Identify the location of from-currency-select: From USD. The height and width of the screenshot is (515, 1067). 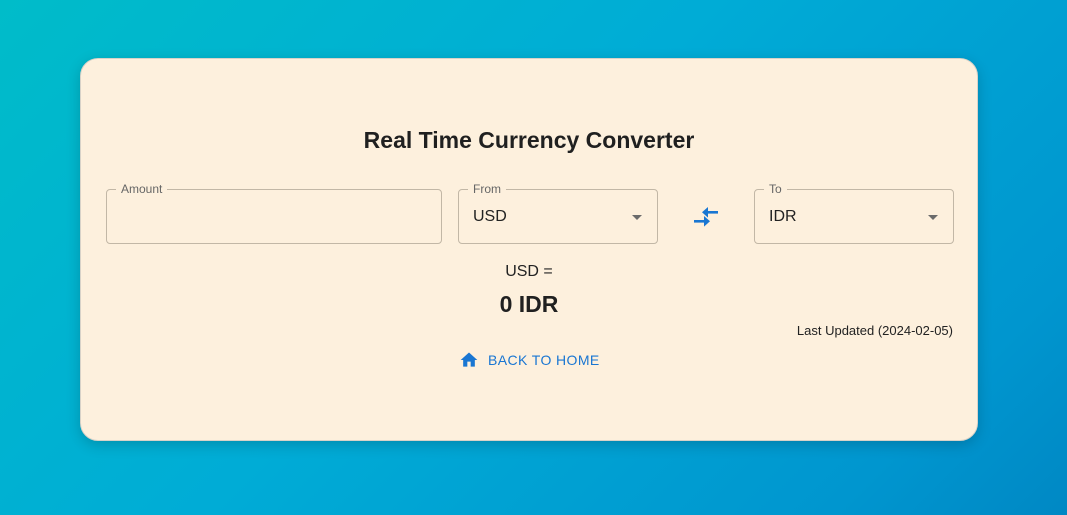
(558, 213).